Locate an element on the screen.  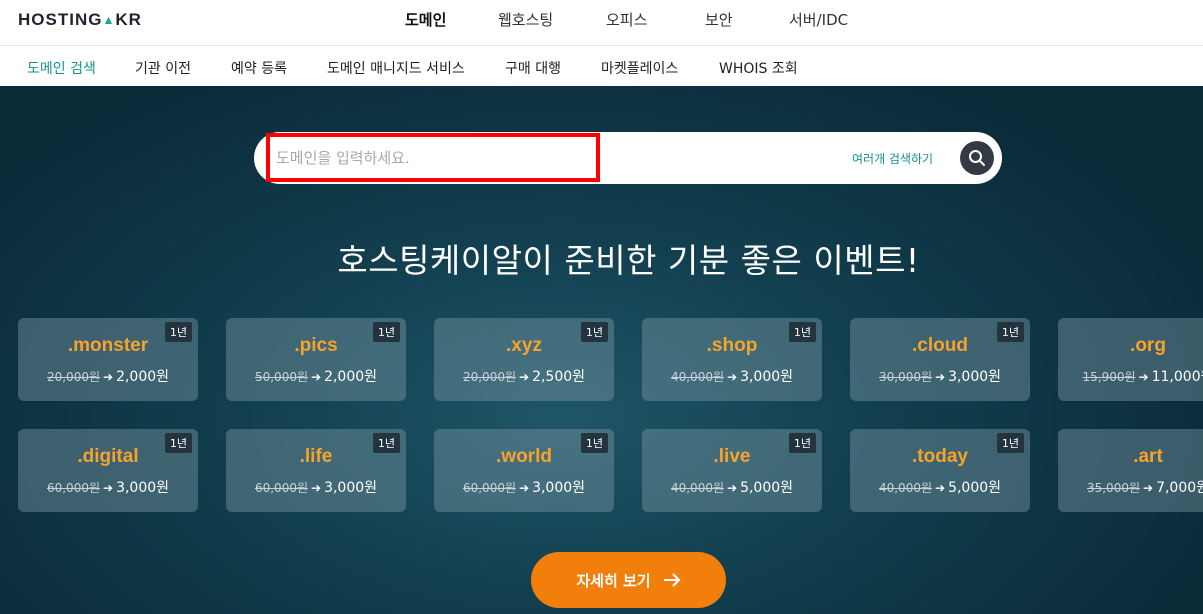
logo-text: HOSTING is located at coordinates (60, 19).